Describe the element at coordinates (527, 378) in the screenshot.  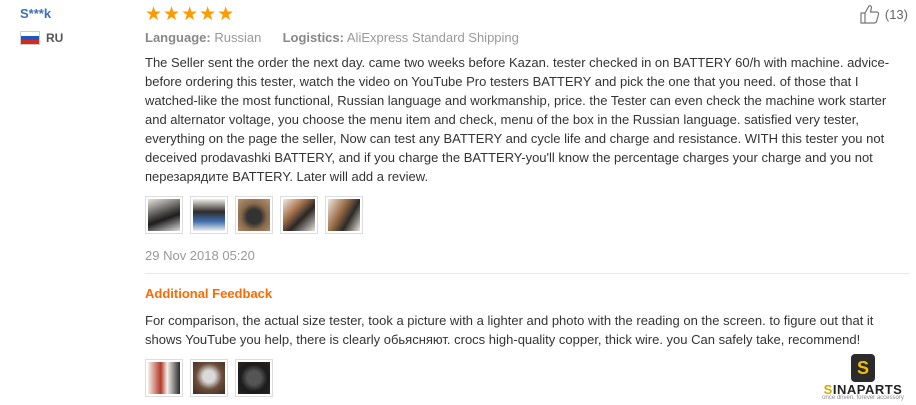
I see `additional-photos` at that location.